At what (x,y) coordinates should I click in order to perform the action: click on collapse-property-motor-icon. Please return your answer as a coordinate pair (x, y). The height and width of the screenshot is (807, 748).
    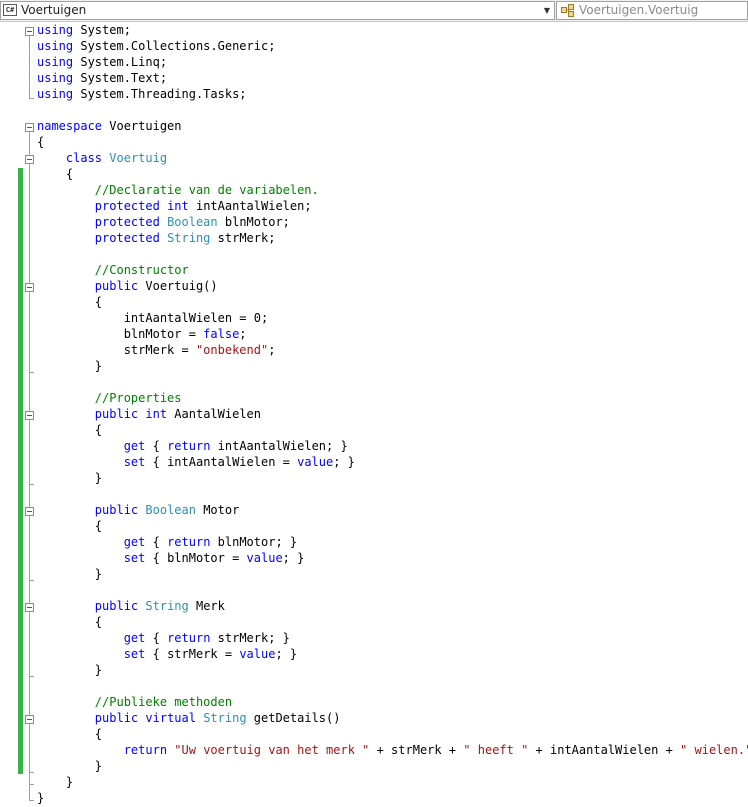
    Looking at the image, I should click on (29, 511).